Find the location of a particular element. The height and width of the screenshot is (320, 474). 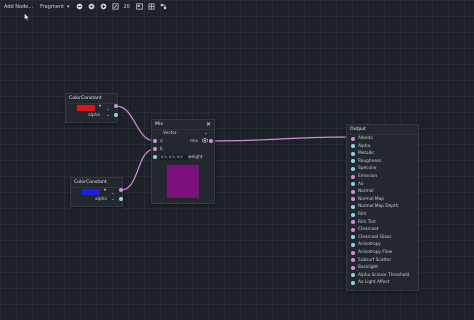

weight-value-field: 0.5, 0.5, 0.5 is located at coordinates (174, 157).